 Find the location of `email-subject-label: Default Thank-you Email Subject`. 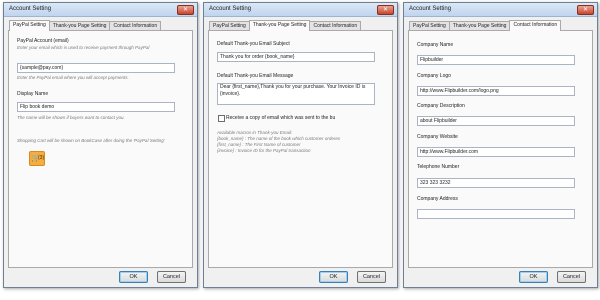

email-subject-label: Default Thank-you Email Subject is located at coordinates (253, 44).